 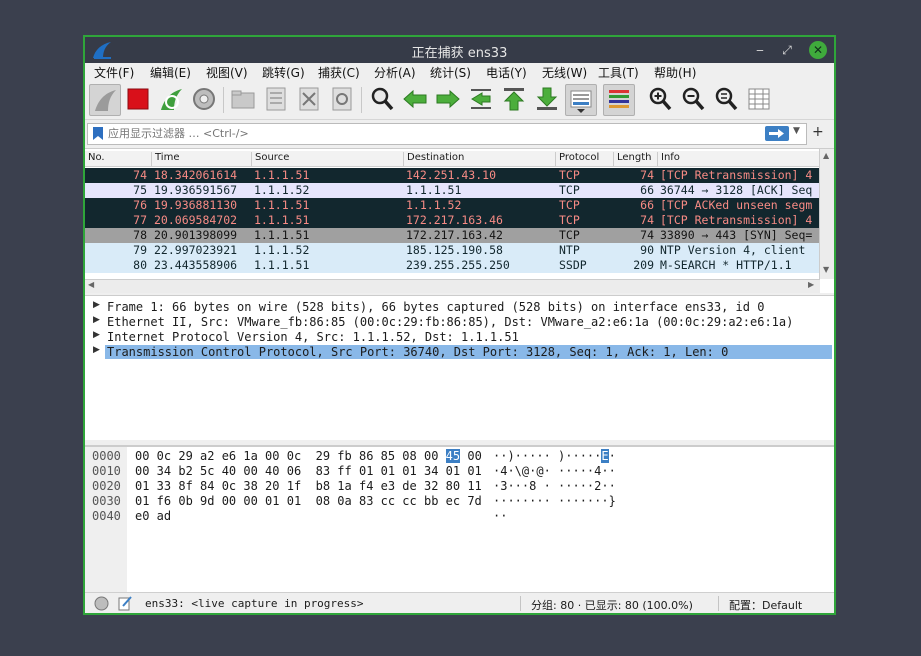 What do you see at coordinates (632, 159) in the screenshot?
I see `column-length: Length` at bounding box center [632, 159].